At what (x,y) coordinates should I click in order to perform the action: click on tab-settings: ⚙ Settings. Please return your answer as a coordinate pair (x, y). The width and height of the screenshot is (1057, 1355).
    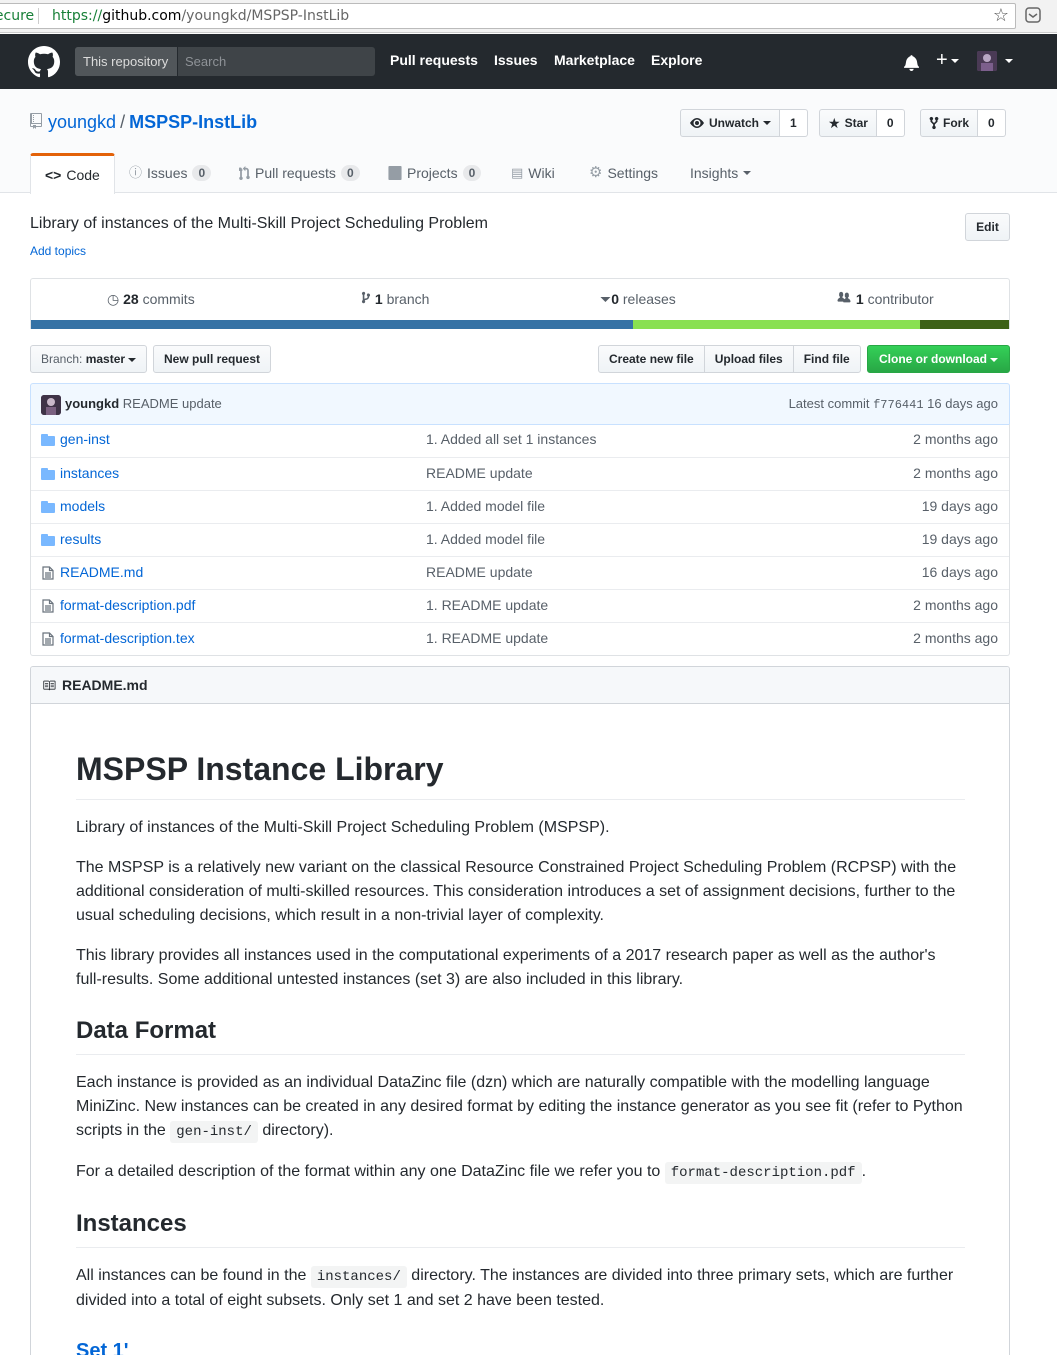
    Looking at the image, I should click on (623, 173).